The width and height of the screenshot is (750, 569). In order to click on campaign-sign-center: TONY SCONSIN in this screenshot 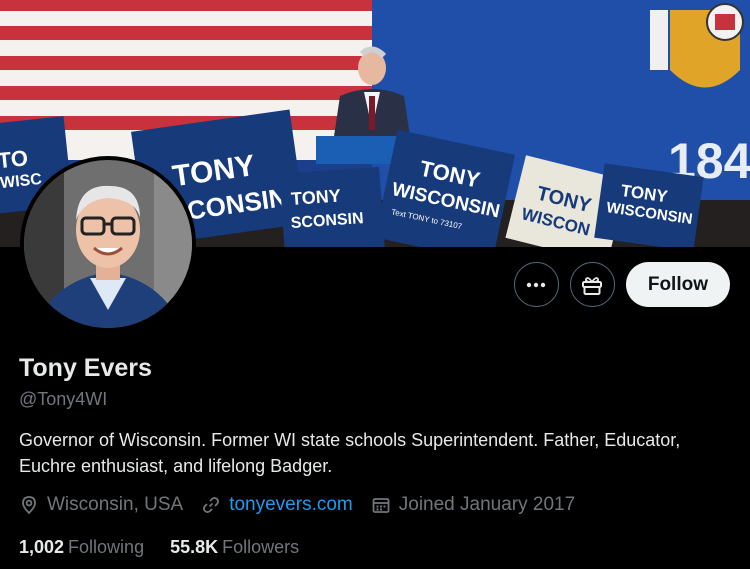, I will do `click(332, 206)`.